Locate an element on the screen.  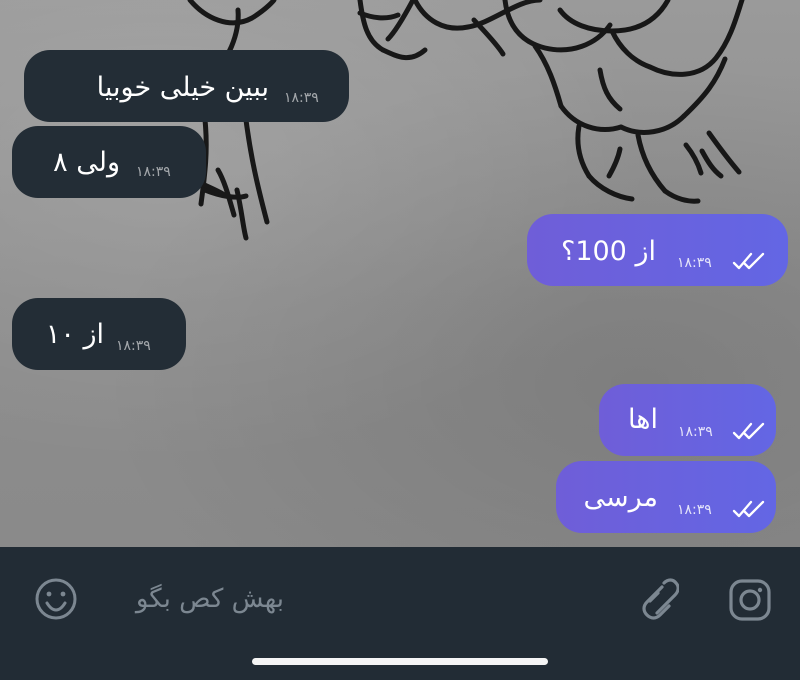
outgoing-message-bubble: از 100؟ ۱۸:۳۹ is located at coordinates (657, 250).